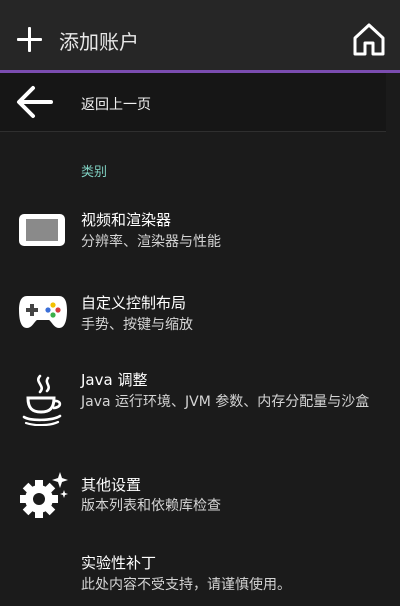 This screenshot has height=606, width=400. What do you see at coordinates (186, 585) in the screenshot?
I see `menu-item-subtitle: 此处内容不受支持，请谨慎使用。` at bounding box center [186, 585].